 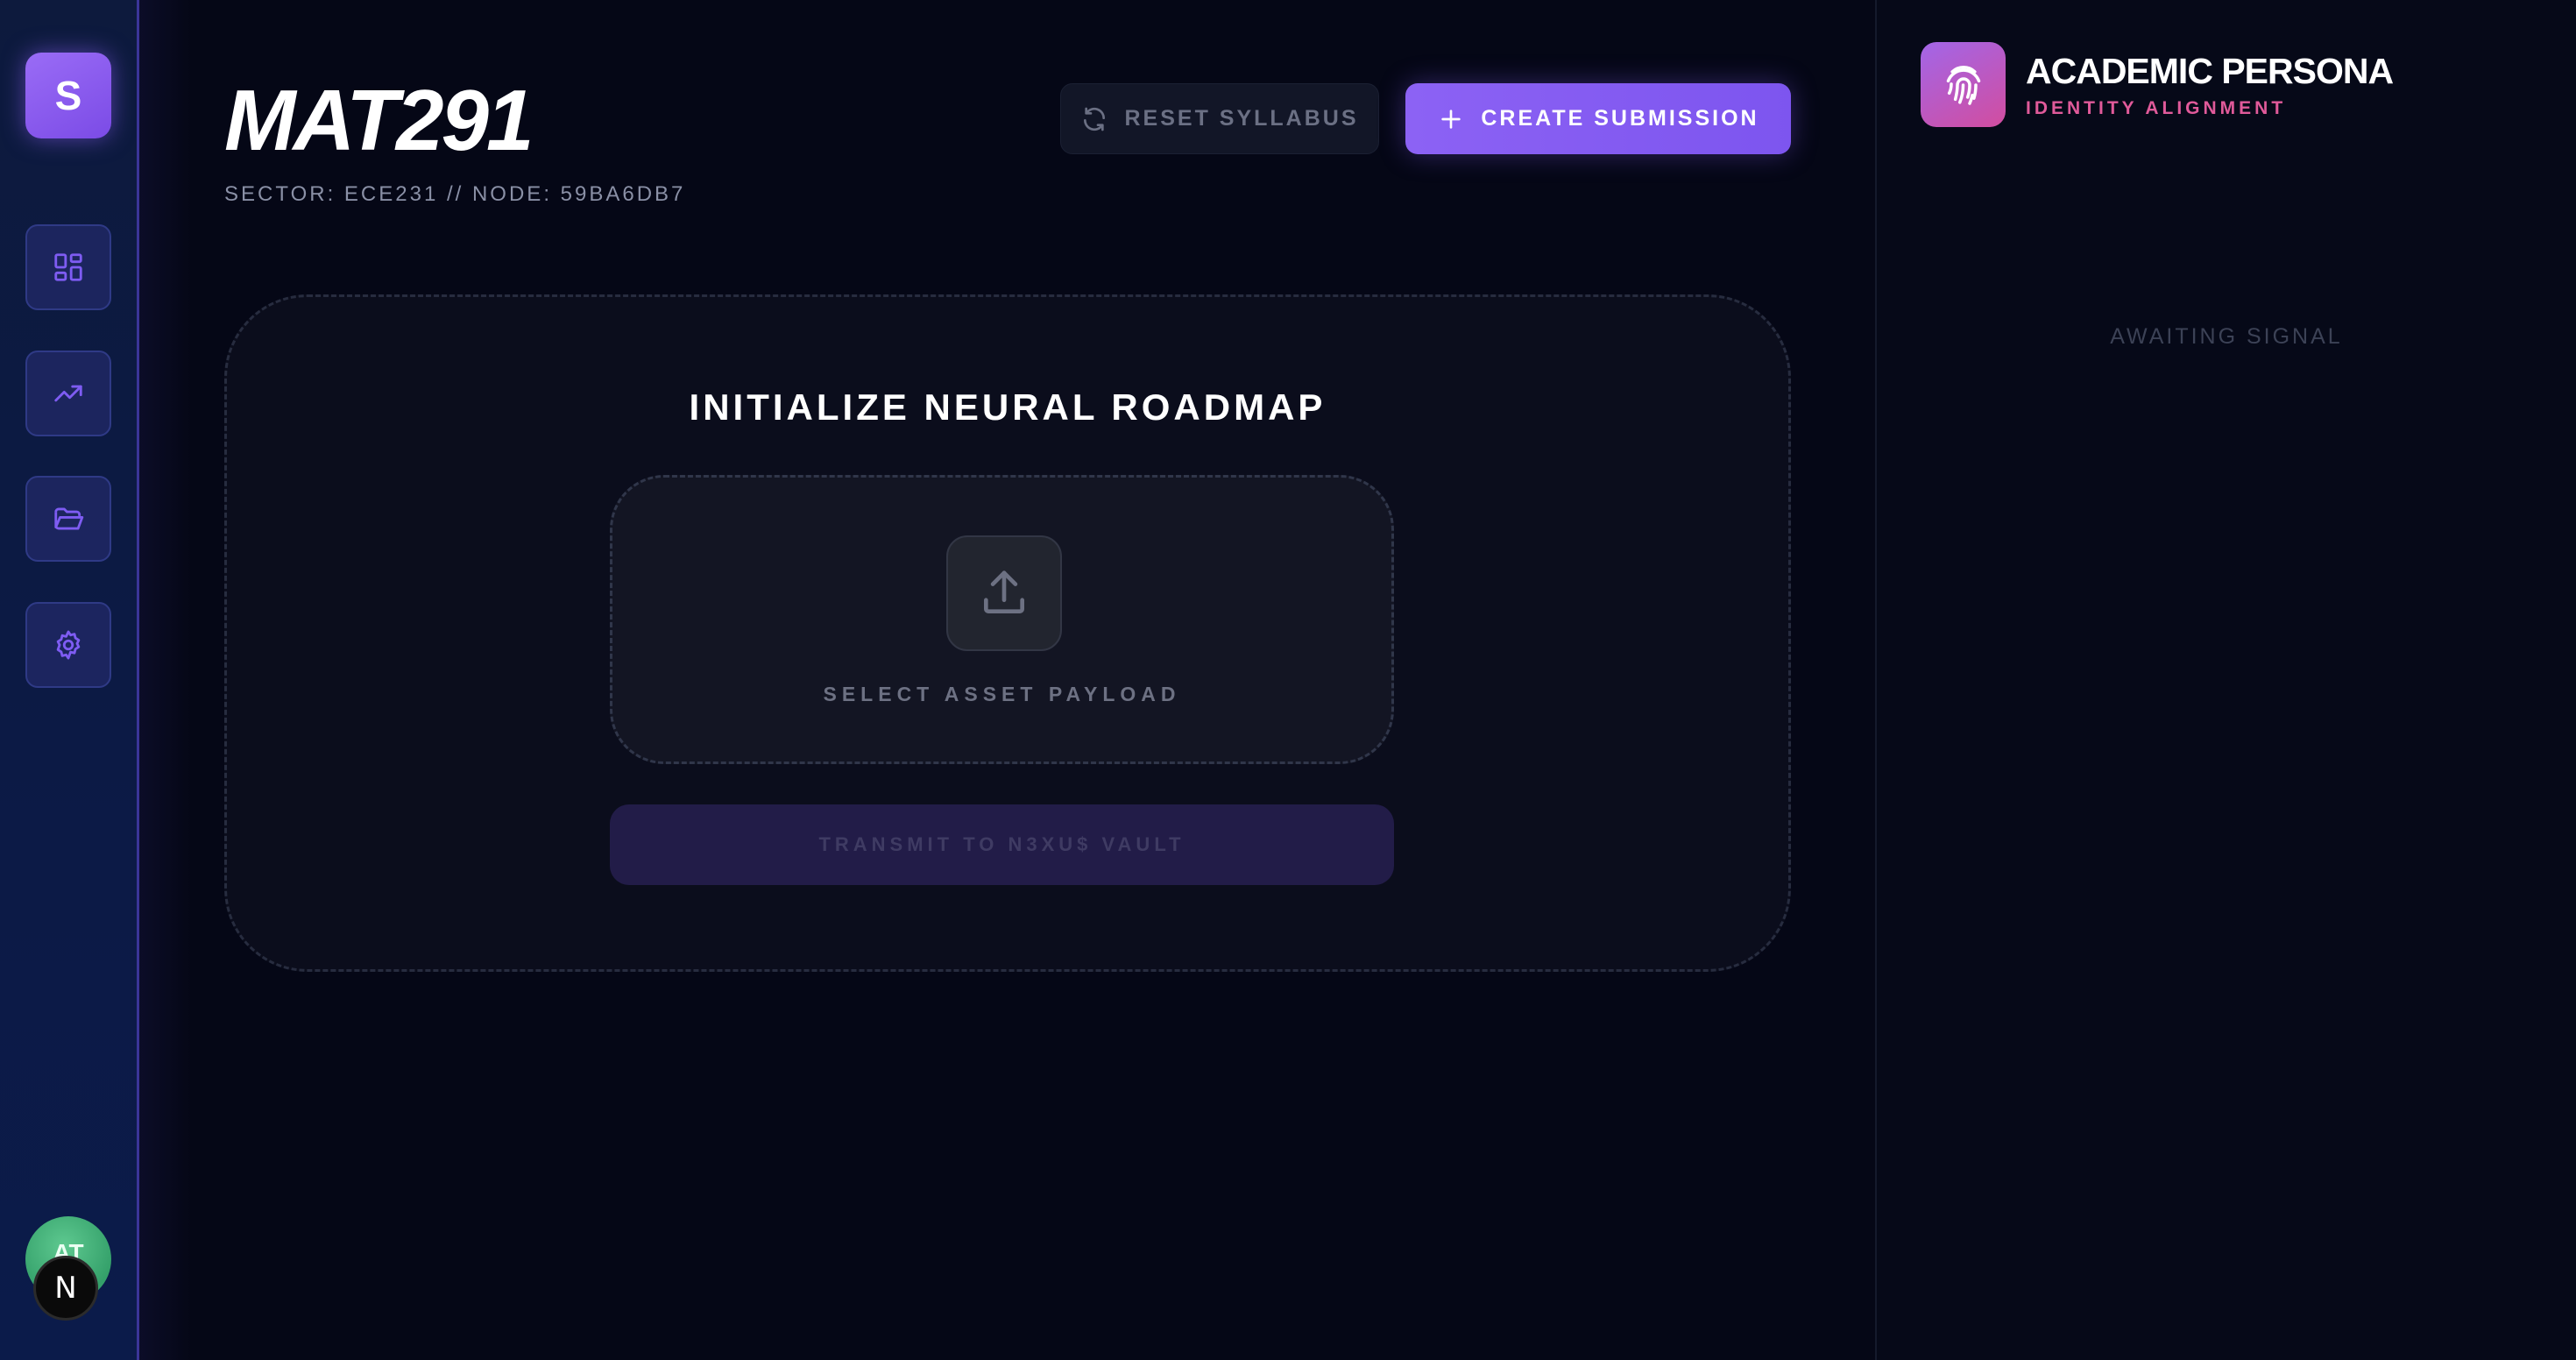 I want to click on persona-icon-box, so click(x=1963, y=84).